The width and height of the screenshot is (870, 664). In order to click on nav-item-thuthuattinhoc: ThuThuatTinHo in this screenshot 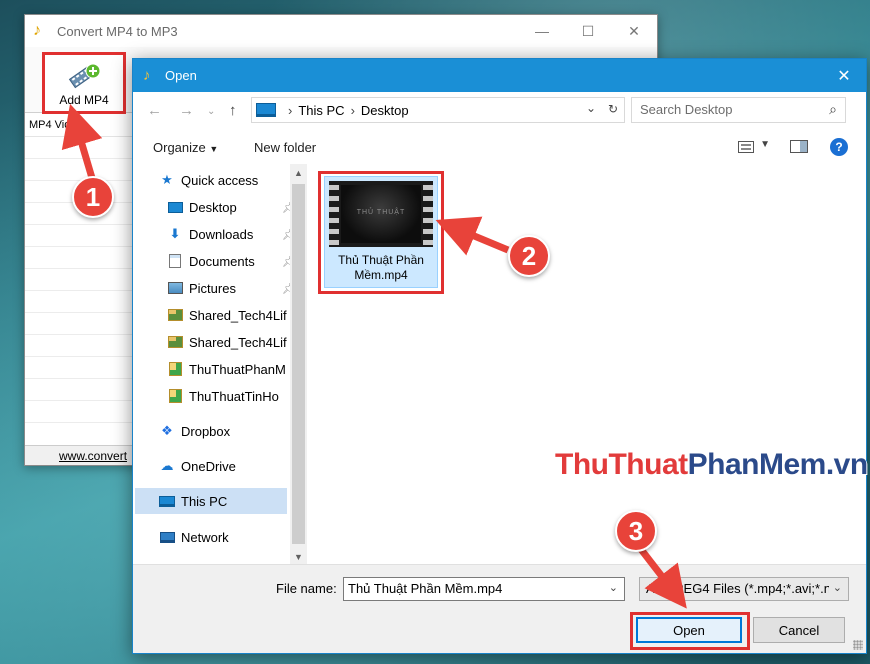, I will do `click(229, 396)`.